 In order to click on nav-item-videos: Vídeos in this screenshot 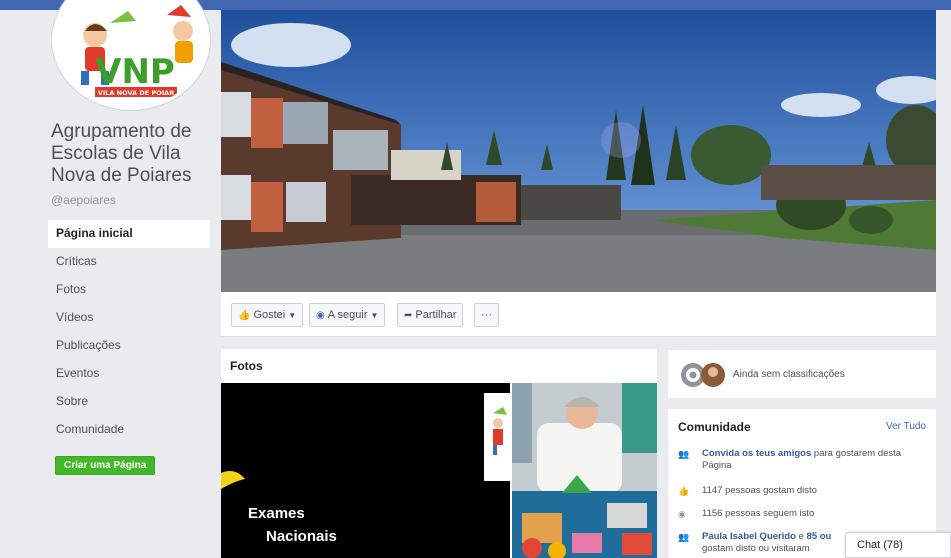, I will do `click(129, 318)`.